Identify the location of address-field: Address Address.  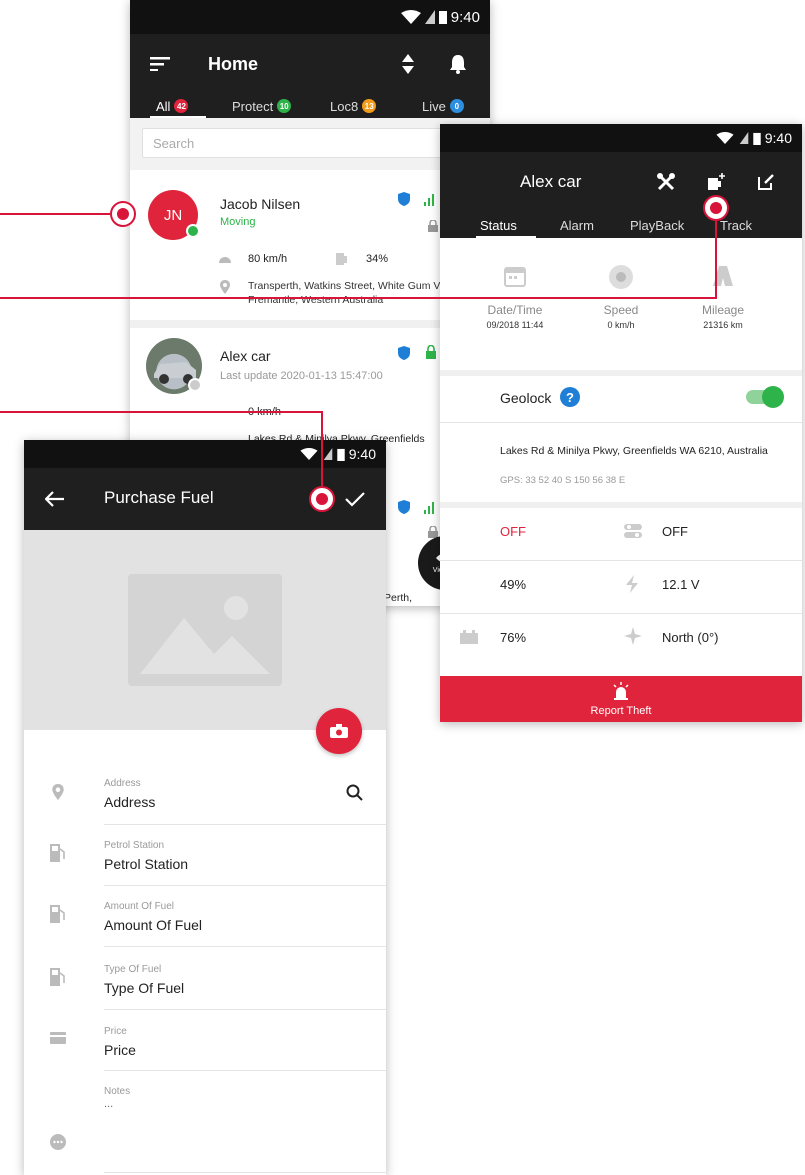
(205, 797).